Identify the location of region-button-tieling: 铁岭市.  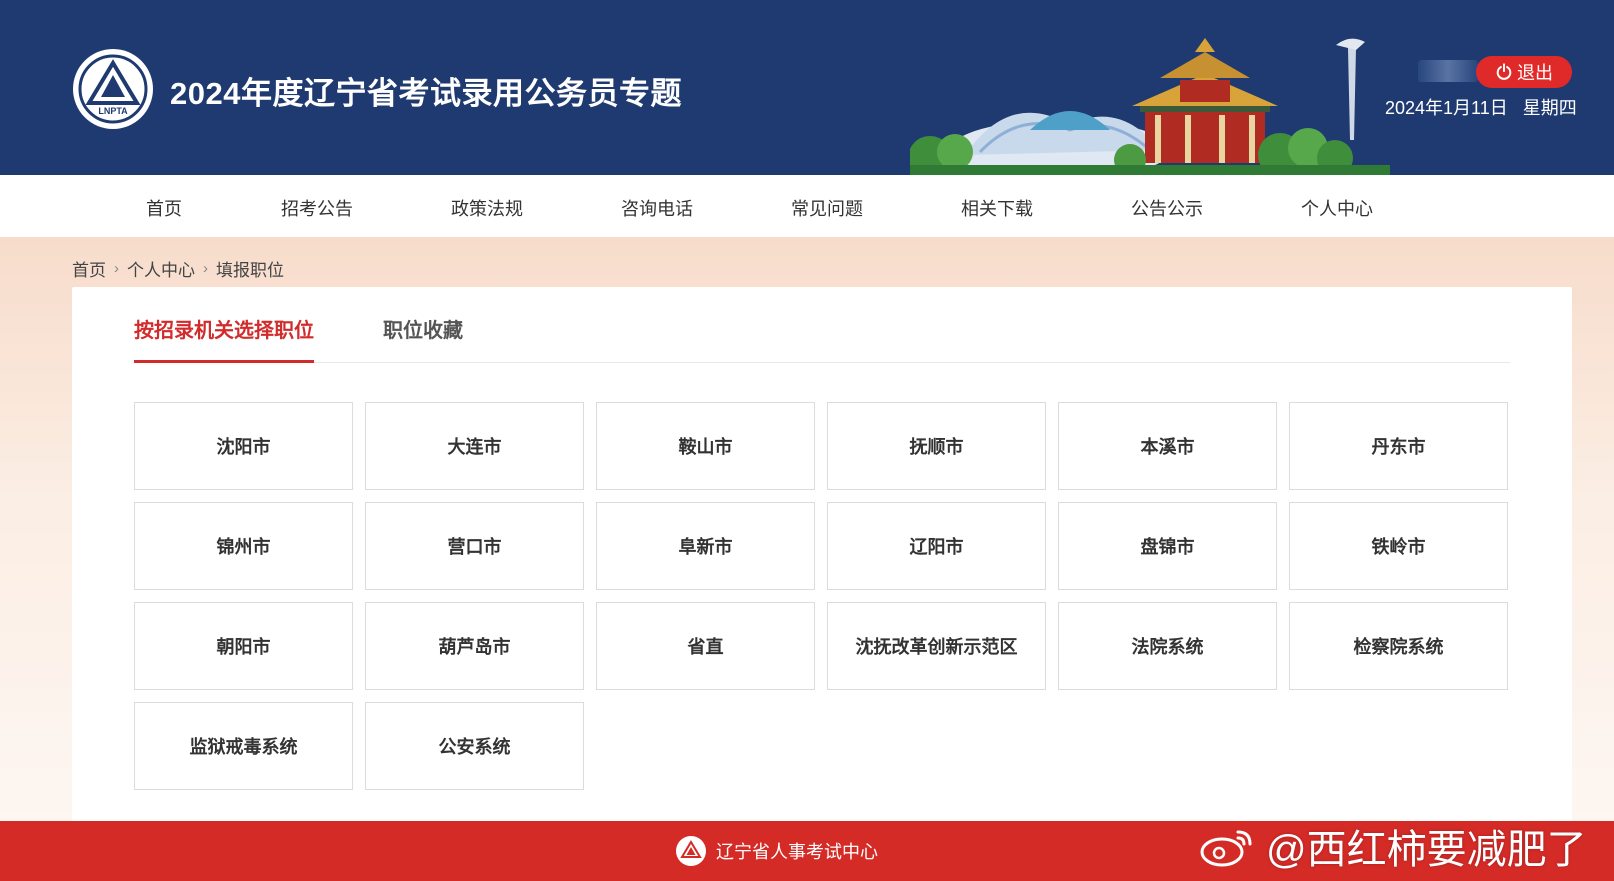
(1398, 546).